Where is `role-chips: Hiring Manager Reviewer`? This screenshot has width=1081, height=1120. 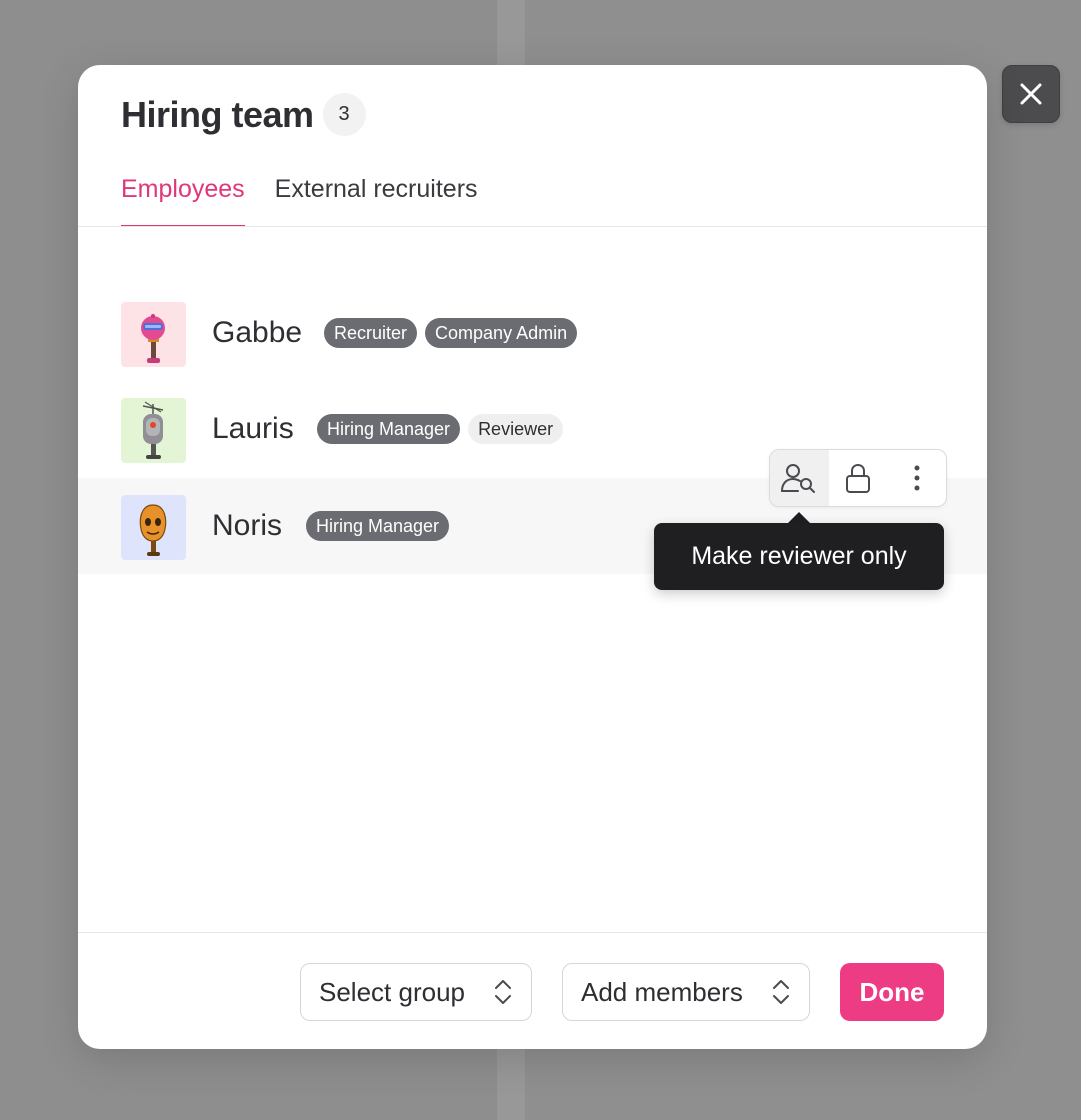
role-chips: Hiring Manager Reviewer is located at coordinates (440, 429).